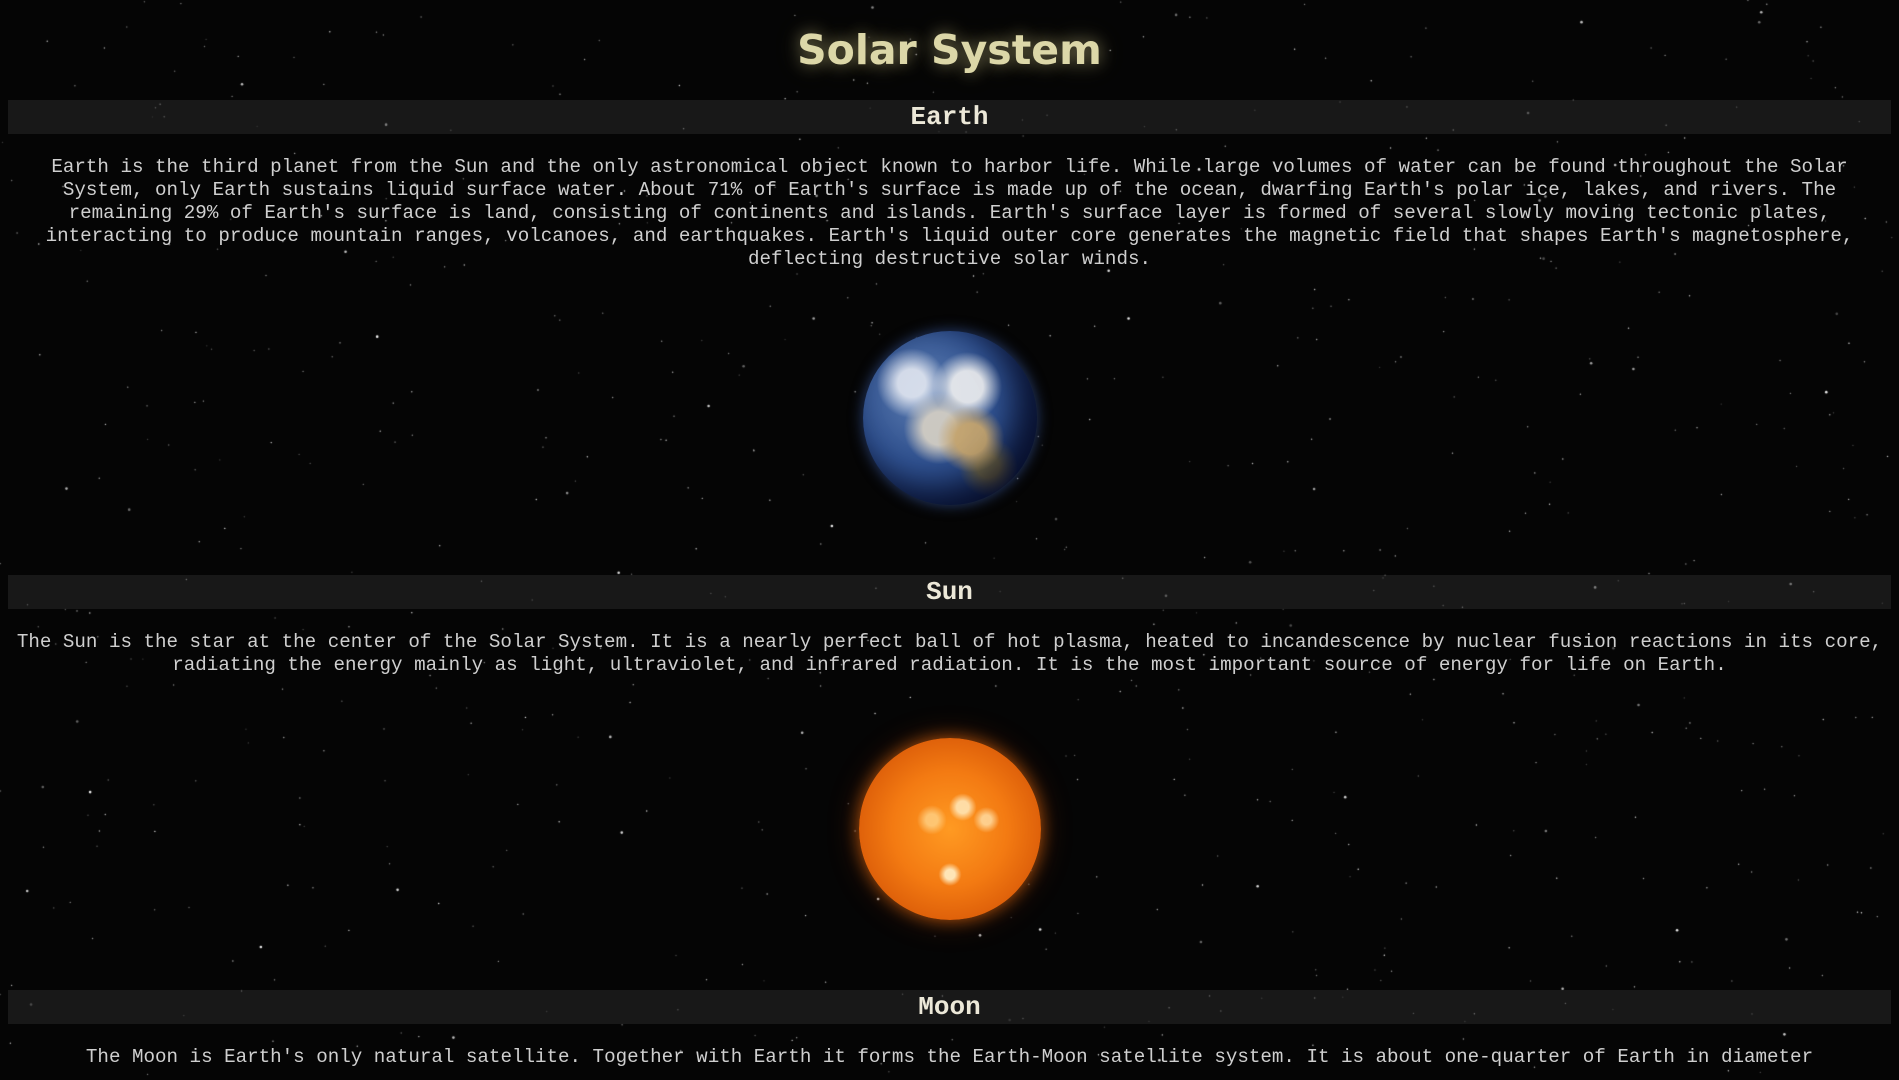  I want to click on earth-image, so click(949, 418).